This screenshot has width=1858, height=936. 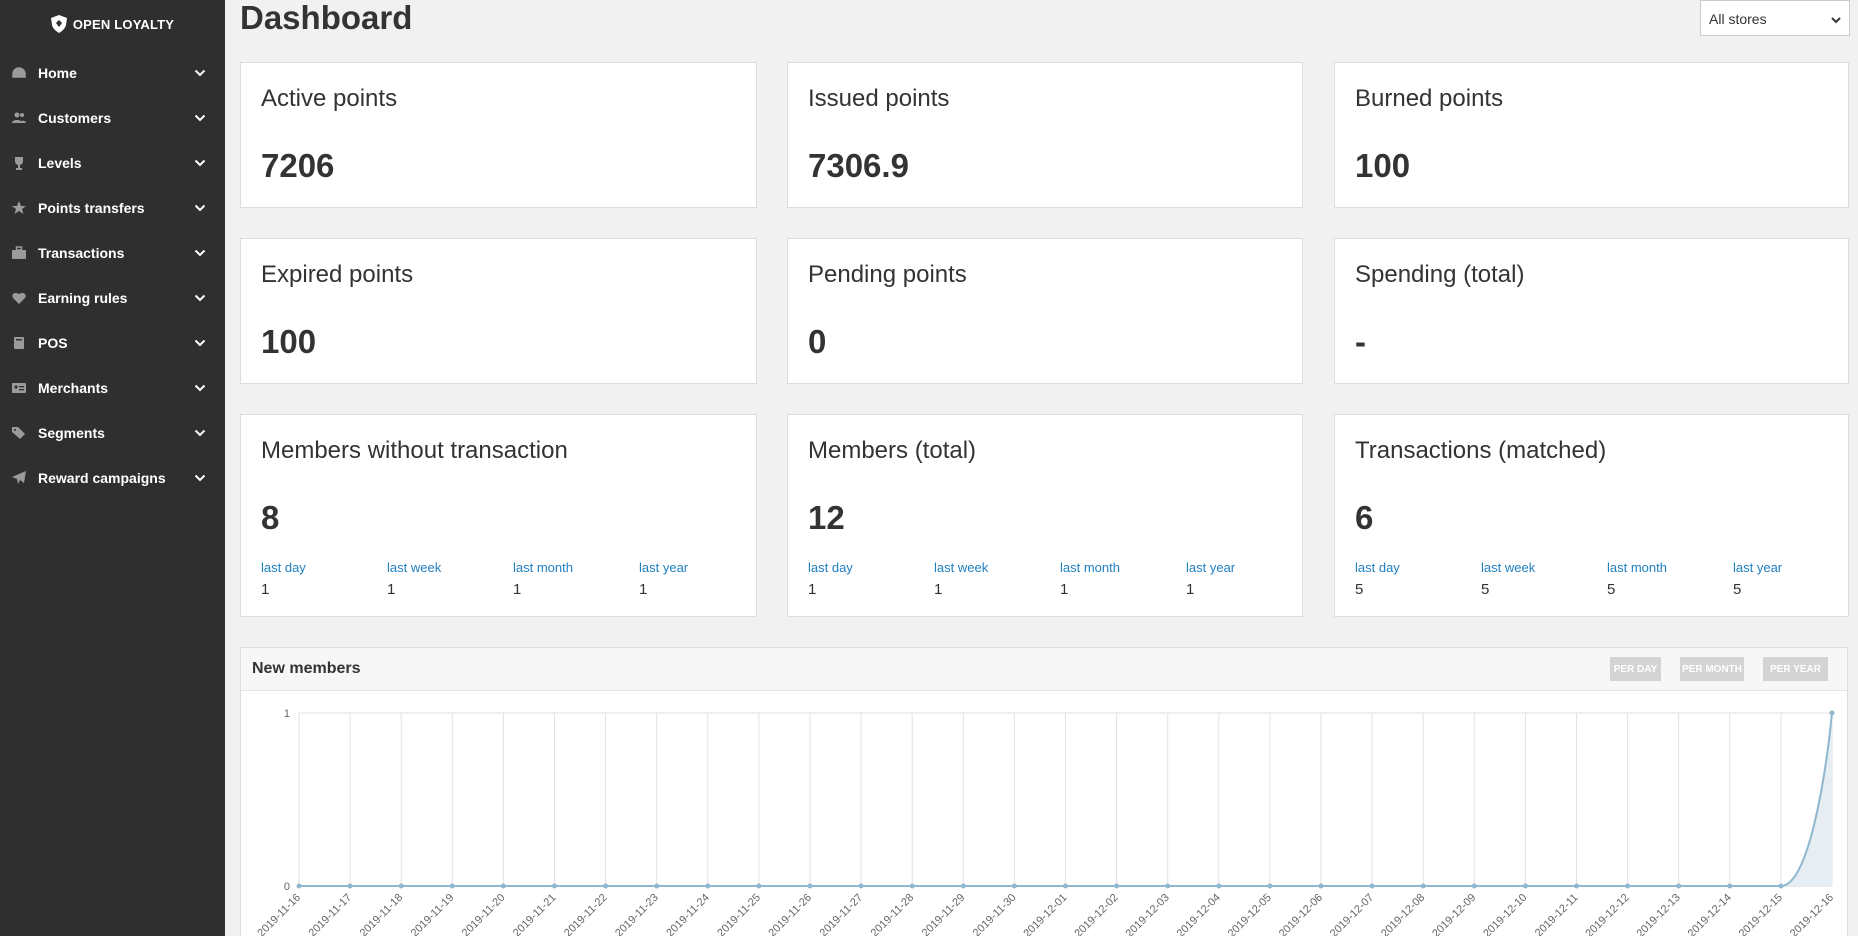 I want to click on store-select-value: All stores, so click(x=1738, y=19).